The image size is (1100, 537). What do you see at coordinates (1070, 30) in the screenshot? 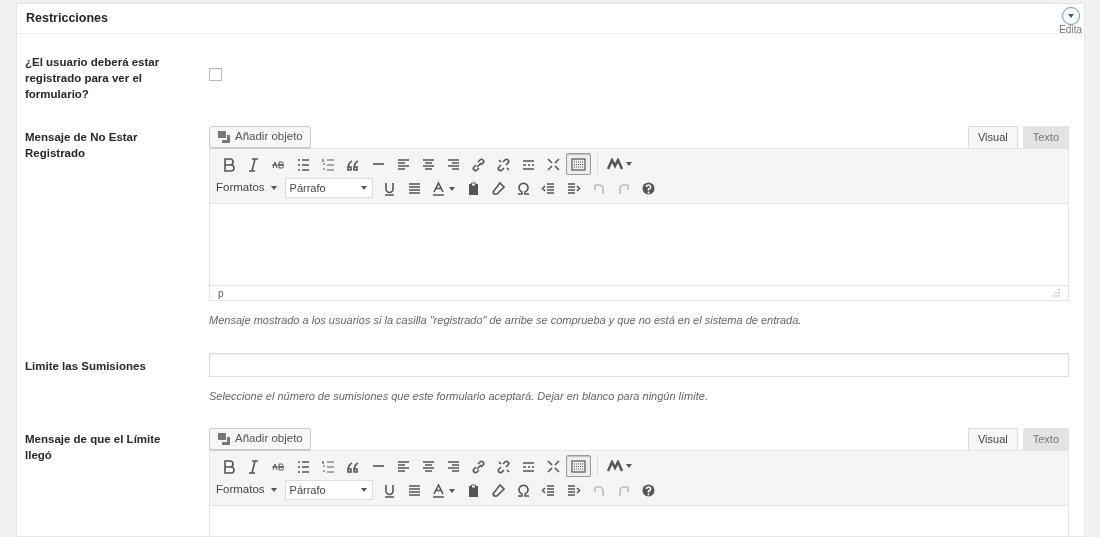
I see `toggle-label: Edita` at bounding box center [1070, 30].